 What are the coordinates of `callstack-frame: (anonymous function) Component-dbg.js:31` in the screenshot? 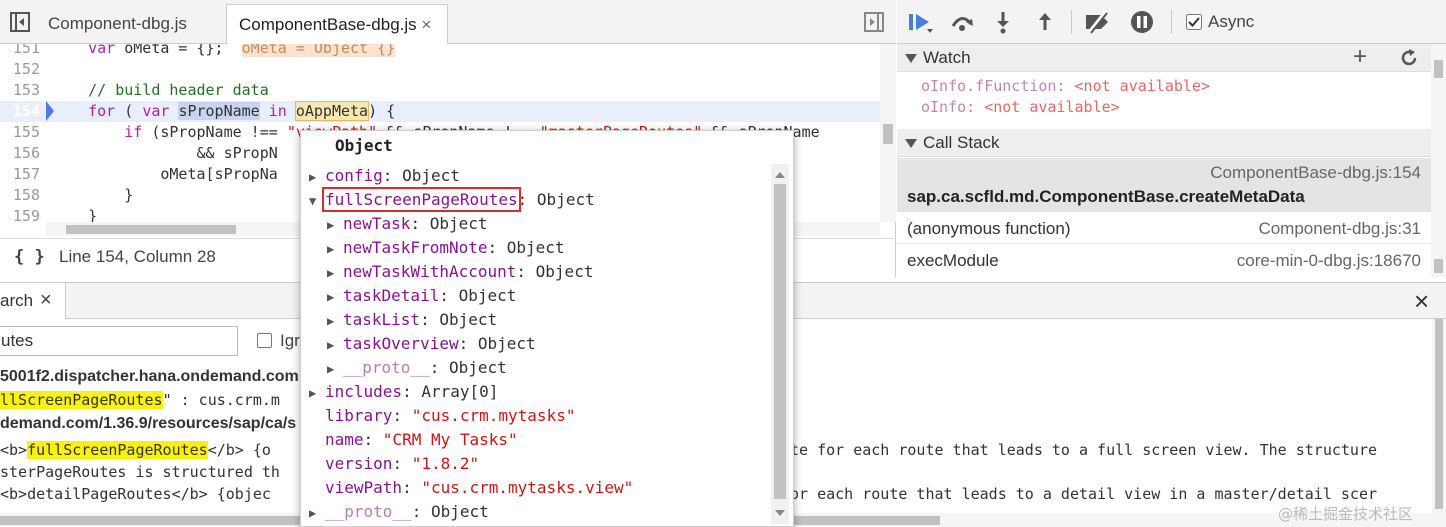 It's located at (1167, 228).